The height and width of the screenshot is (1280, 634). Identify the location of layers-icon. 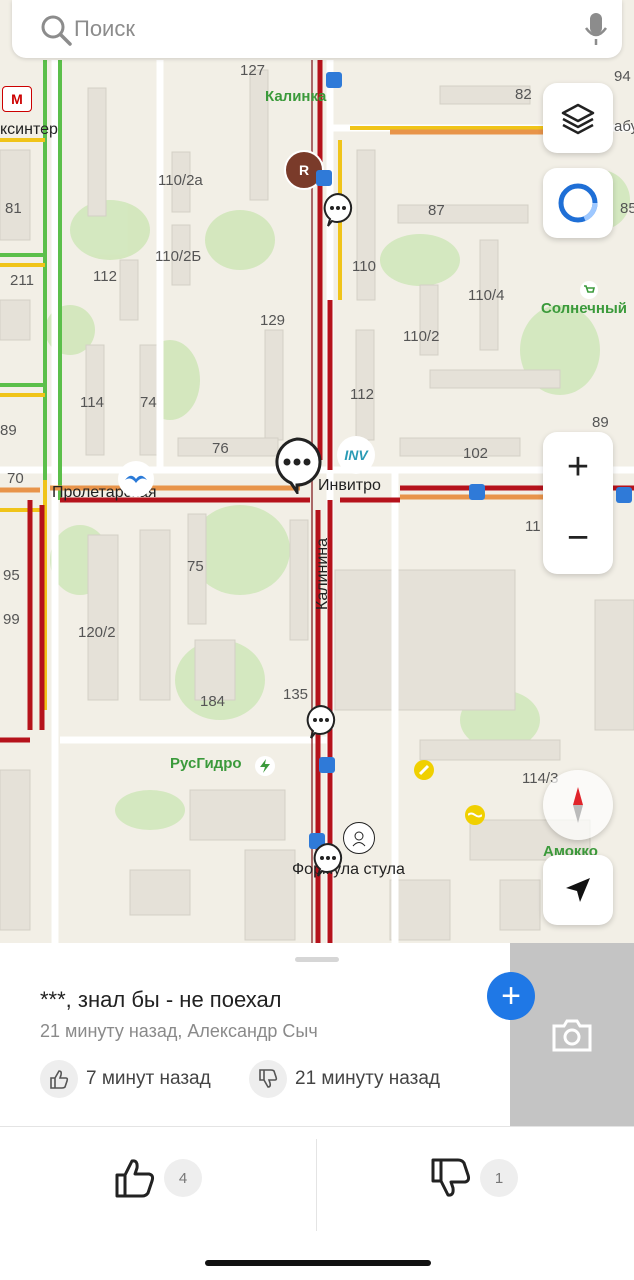
(578, 119).